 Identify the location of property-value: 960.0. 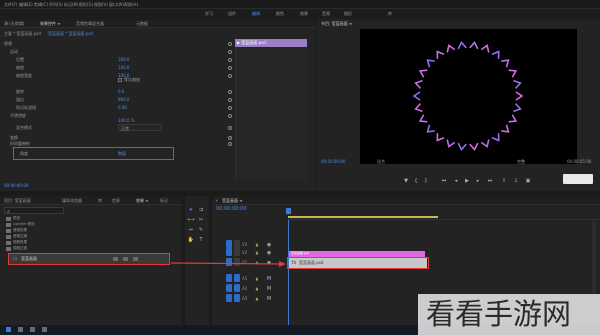
(123, 99).